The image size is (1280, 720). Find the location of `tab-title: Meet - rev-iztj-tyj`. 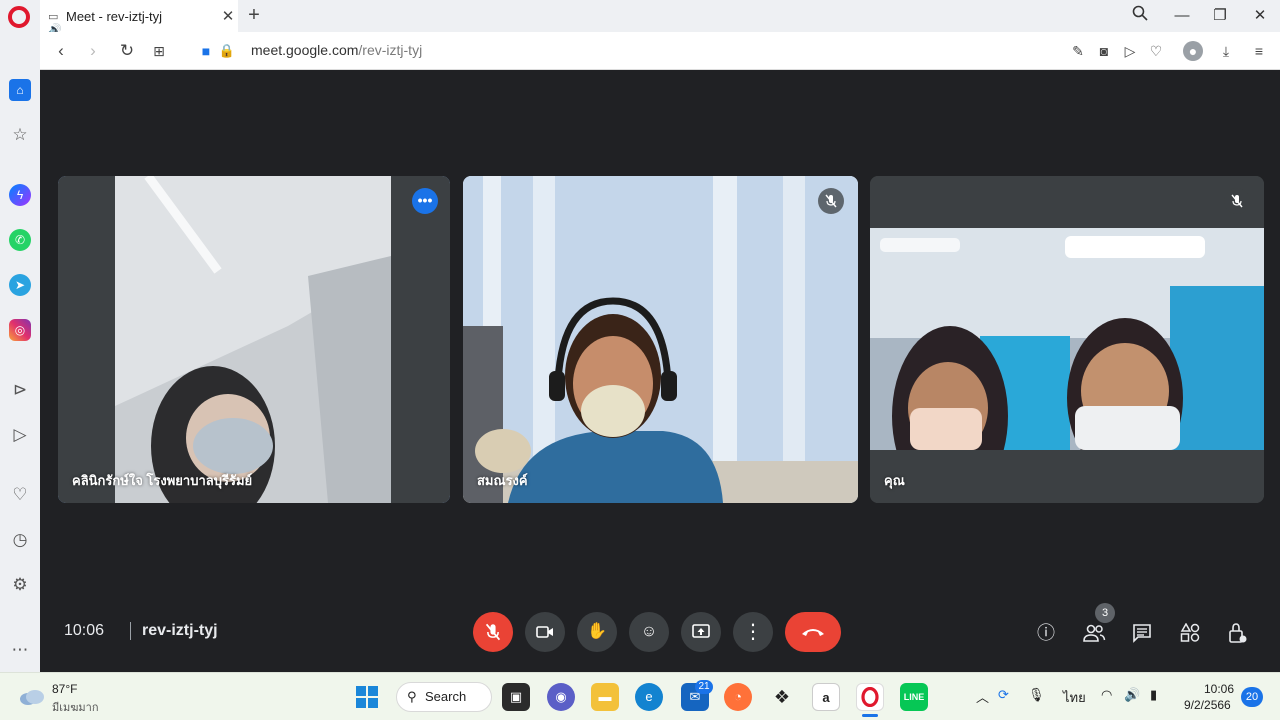

tab-title: Meet - rev-iztj-tyj is located at coordinates (114, 16).